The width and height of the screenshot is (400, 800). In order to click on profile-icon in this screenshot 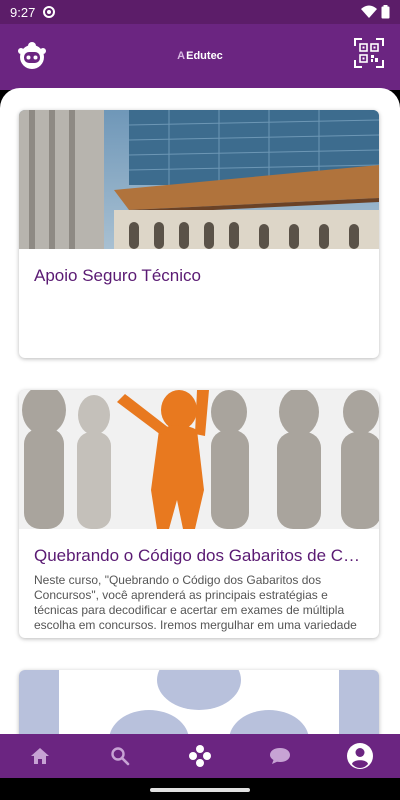, I will do `click(360, 756)`.